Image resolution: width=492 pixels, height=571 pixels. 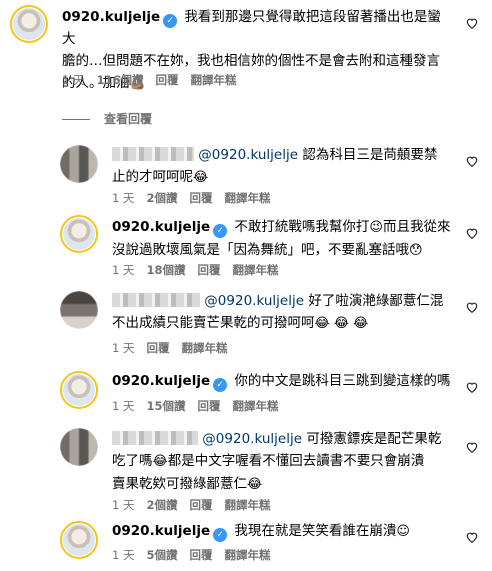 I want to click on comment-text-line: 不敢打統戰嗎我幫你打, so click(x=302, y=227).